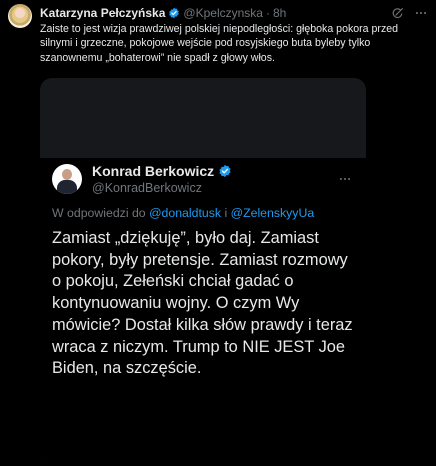  I want to click on reply-joiner: i, so click(226, 213).